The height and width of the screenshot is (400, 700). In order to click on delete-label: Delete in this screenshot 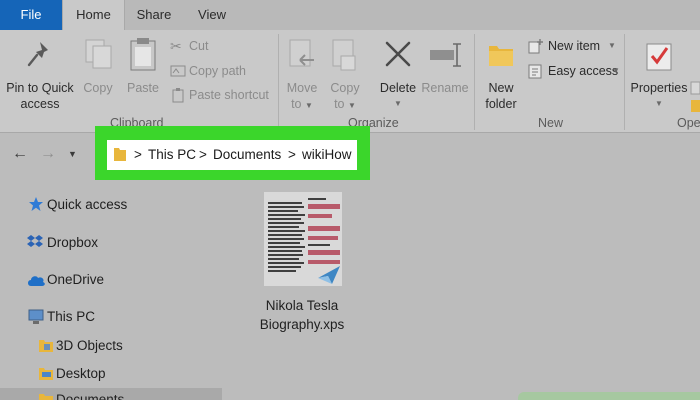, I will do `click(398, 88)`.